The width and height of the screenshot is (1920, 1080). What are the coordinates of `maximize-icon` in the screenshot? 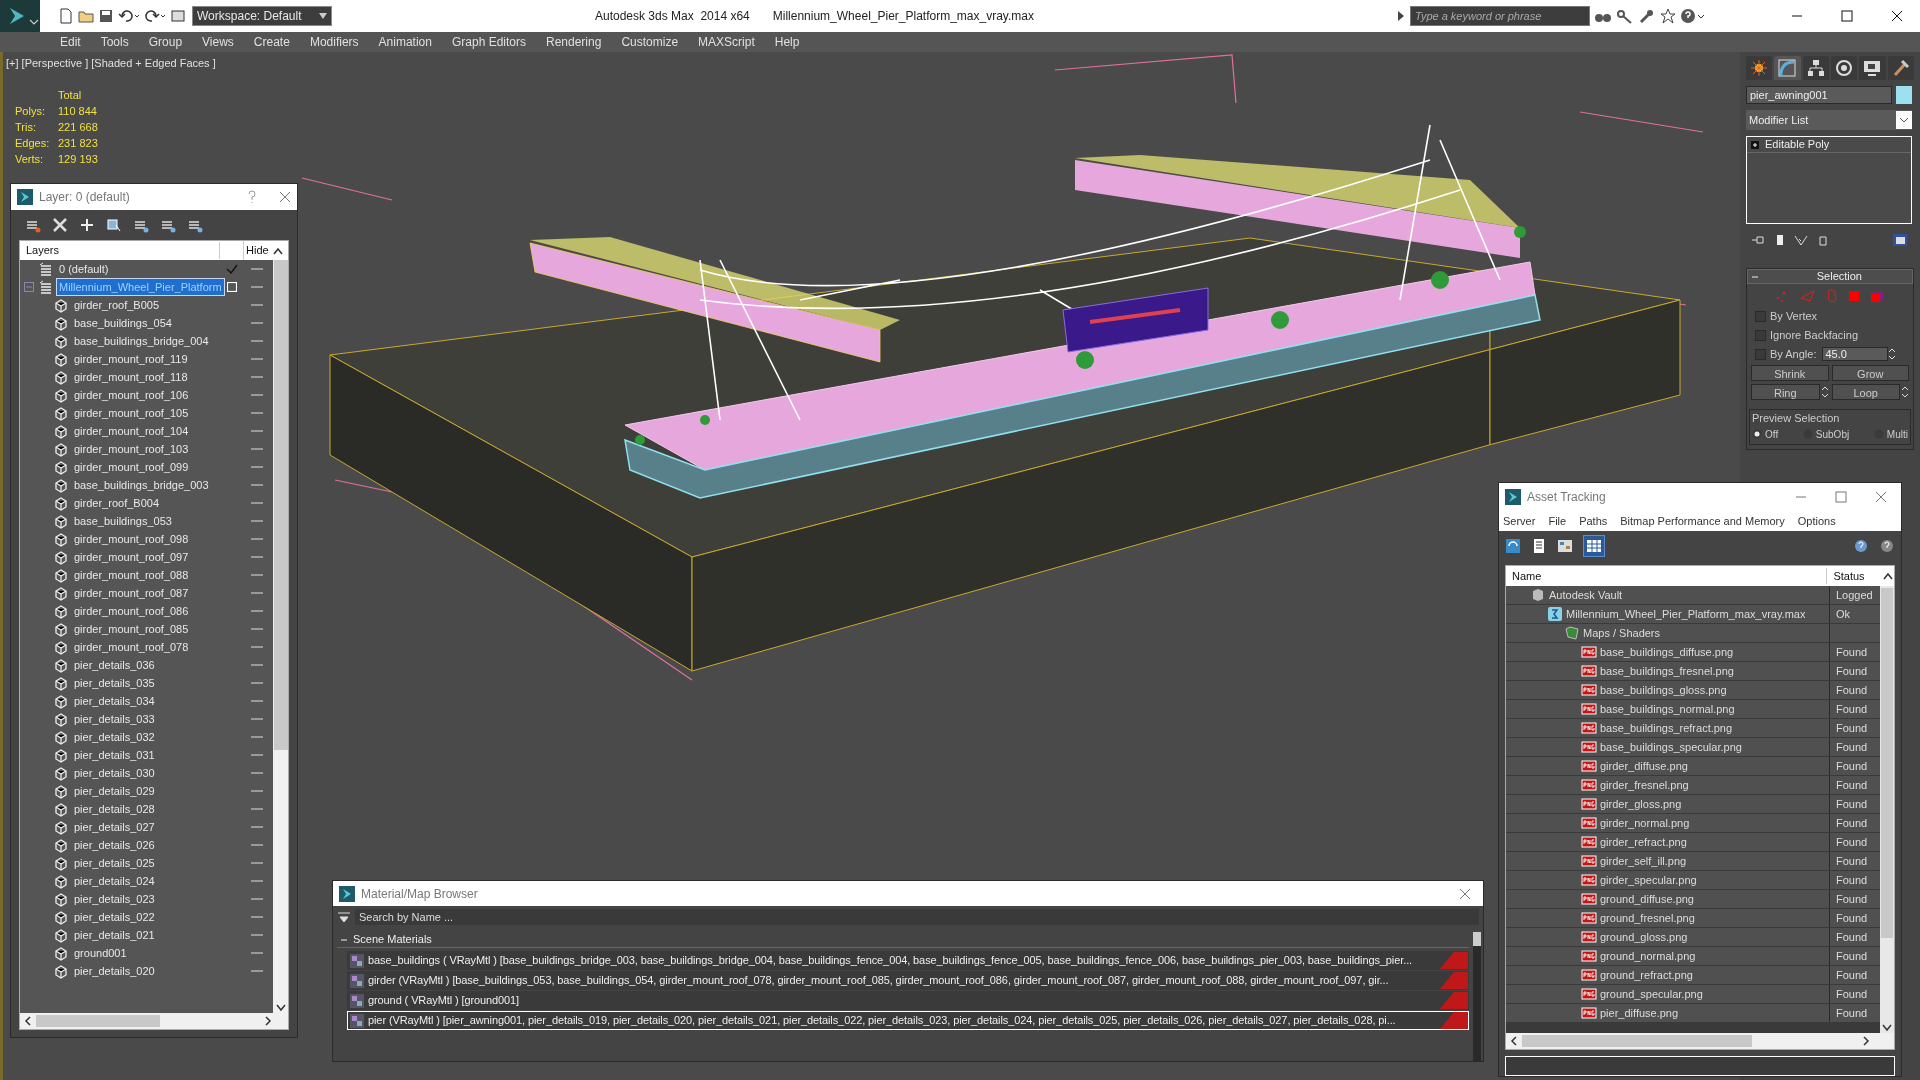 It's located at (1841, 497).